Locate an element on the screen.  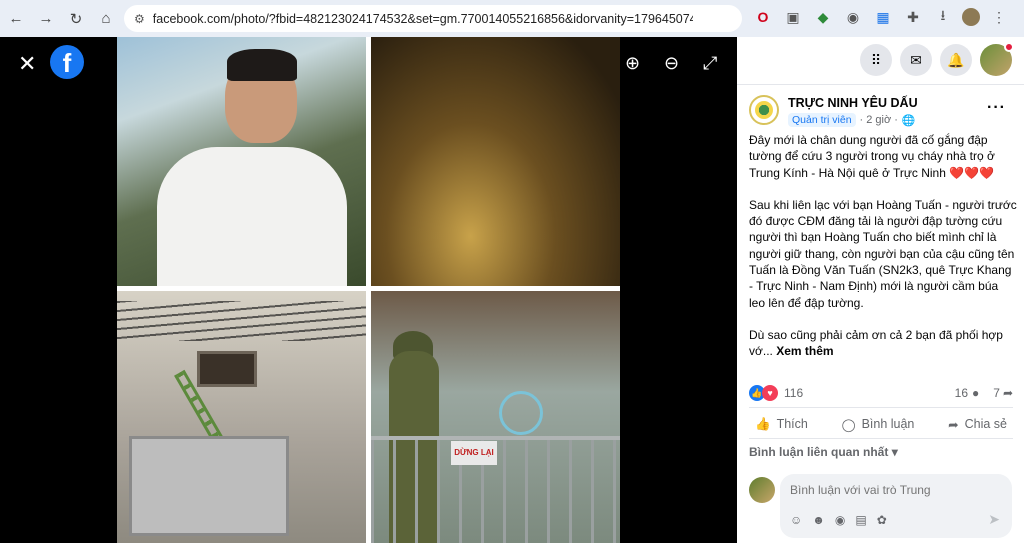
sticker-icon: ✿ is located at coordinates (882, 520).